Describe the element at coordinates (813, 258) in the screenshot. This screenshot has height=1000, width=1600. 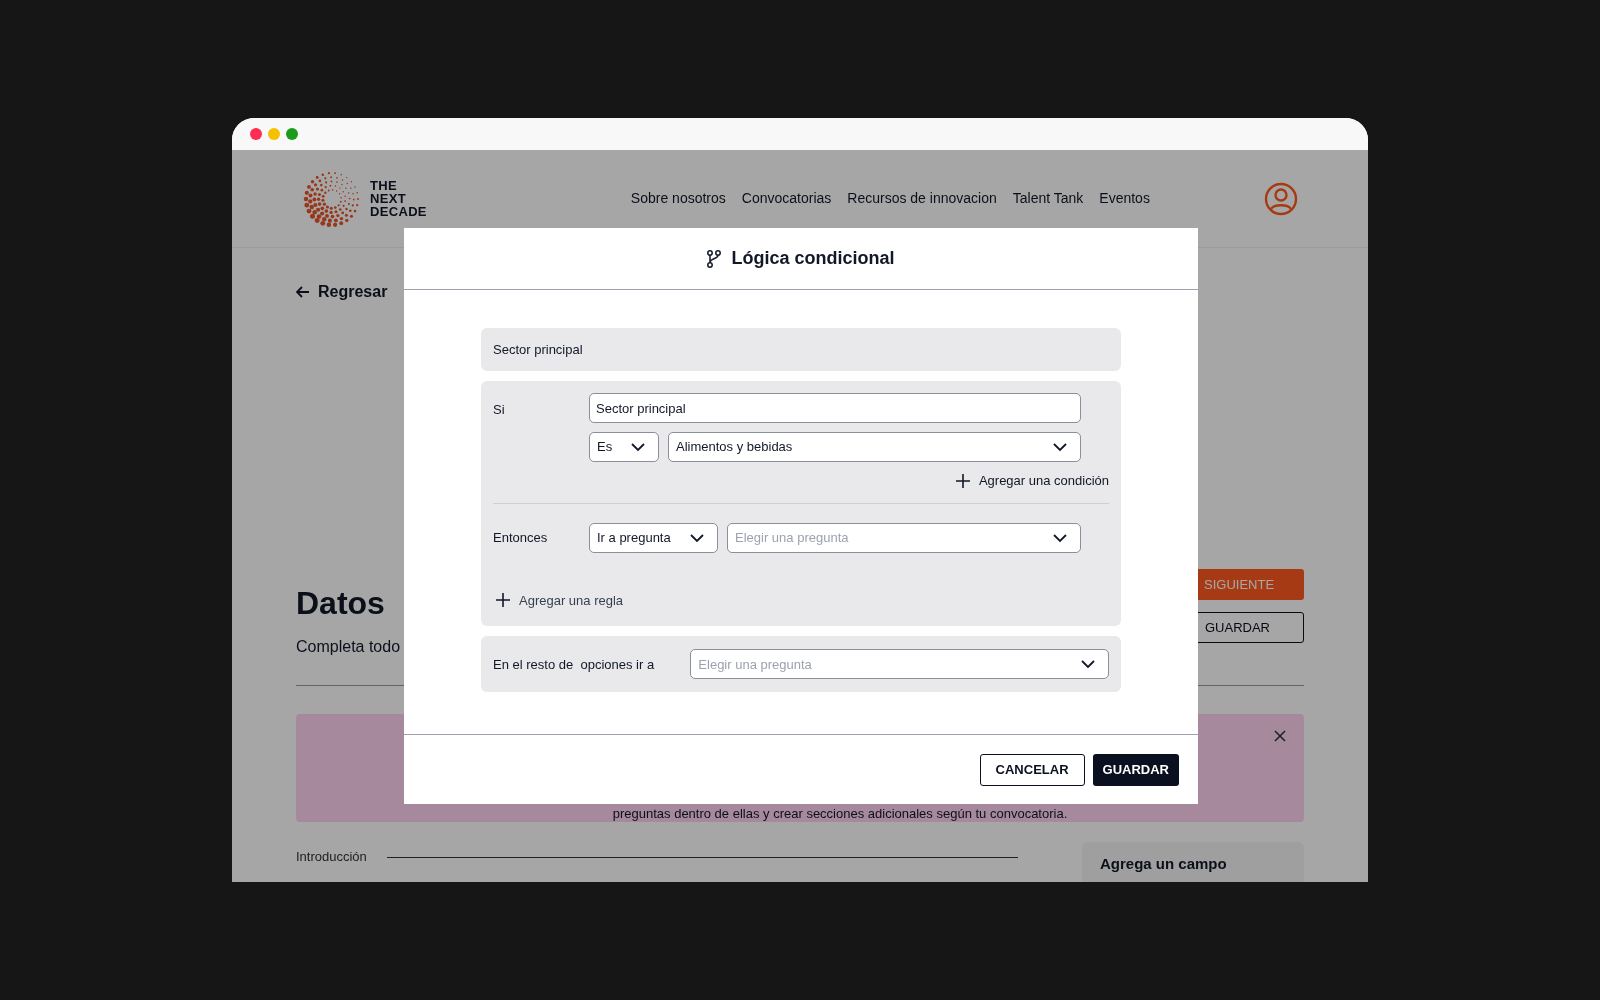
I see `modal-title: Lógica condicional` at that location.